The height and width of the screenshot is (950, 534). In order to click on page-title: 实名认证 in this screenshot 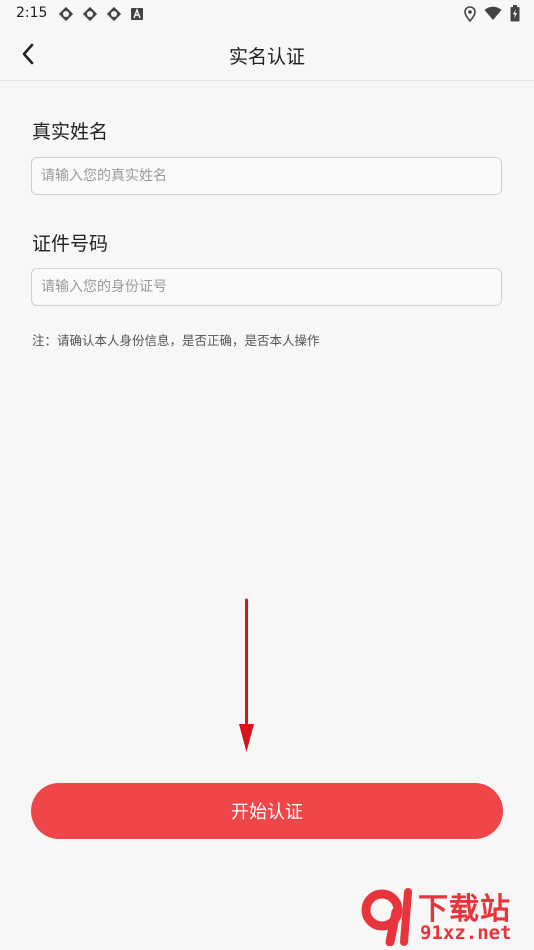, I will do `click(266, 57)`.